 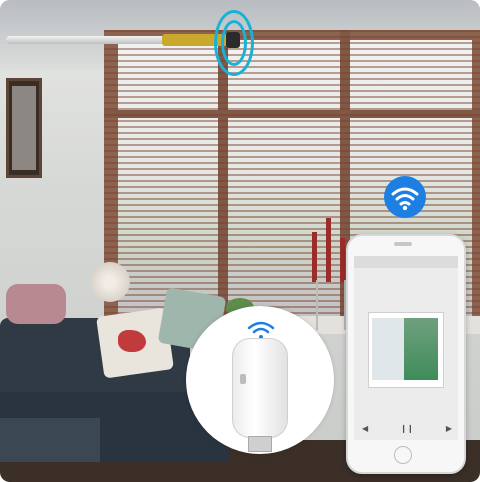 What do you see at coordinates (50, 440) in the screenshot?
I see `sofa-arm` at bounding box center [50, 440].